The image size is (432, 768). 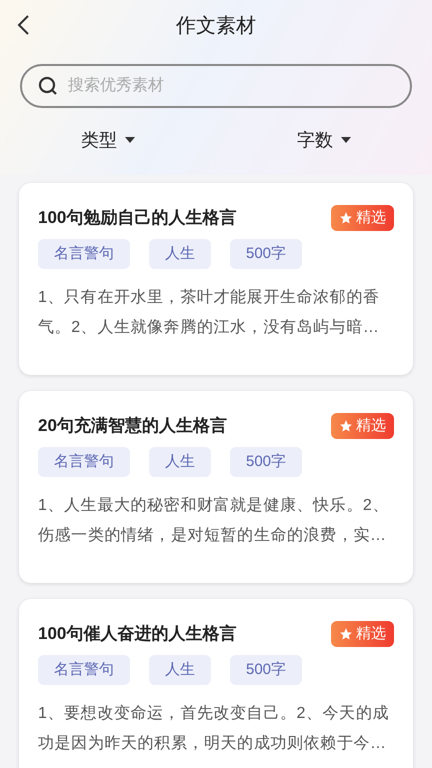 I want to click on filter-dropdown: 字数, so click(x=324, y=140).